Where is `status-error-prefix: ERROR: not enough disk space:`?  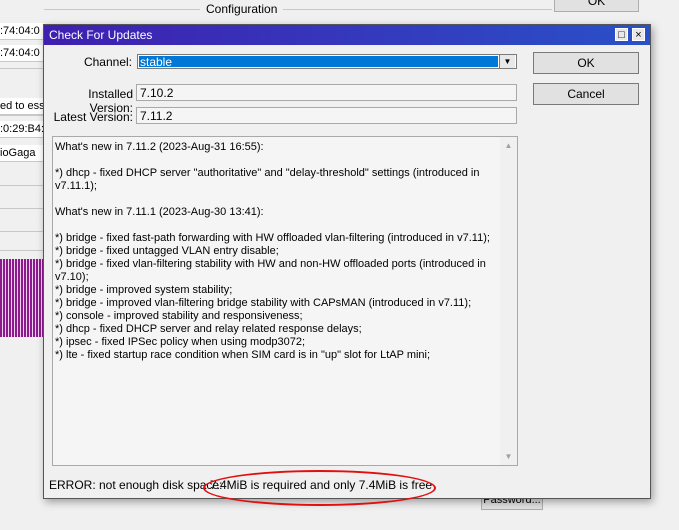
status-error-prefix: ERROR: not enough disk space: is located at coordinates (136, 485).